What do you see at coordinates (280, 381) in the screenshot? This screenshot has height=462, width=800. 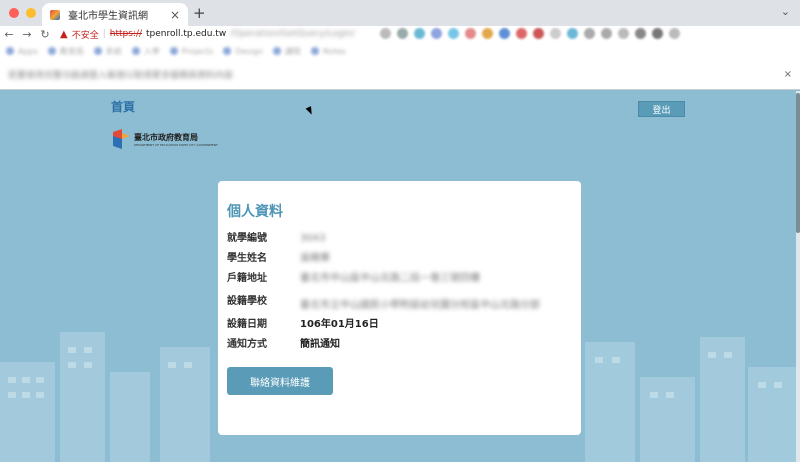 I see `contact-info-maintenance-button: 聯絡資料維護` at bounding box center [280, 381].